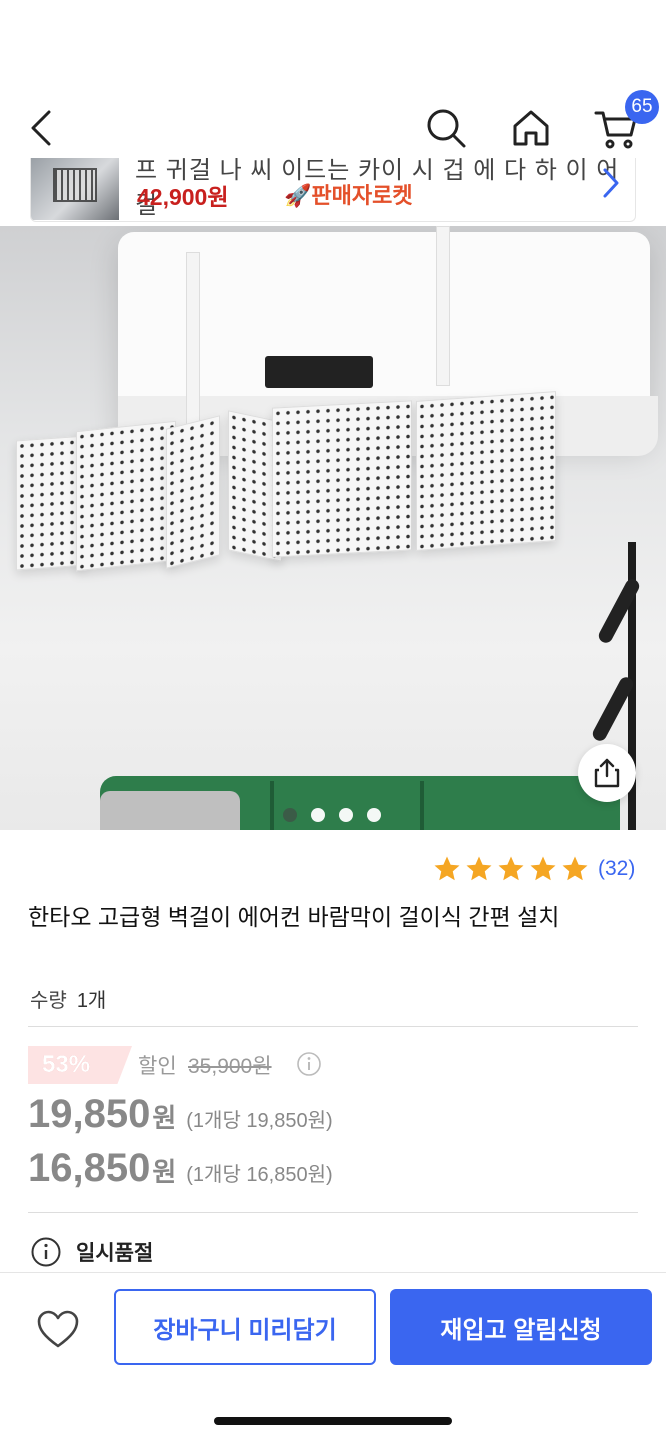 Image resolution: width=666 pixels, height=1440 pixels. I want to click on quantity-label: 수량, so click(48, 1001).